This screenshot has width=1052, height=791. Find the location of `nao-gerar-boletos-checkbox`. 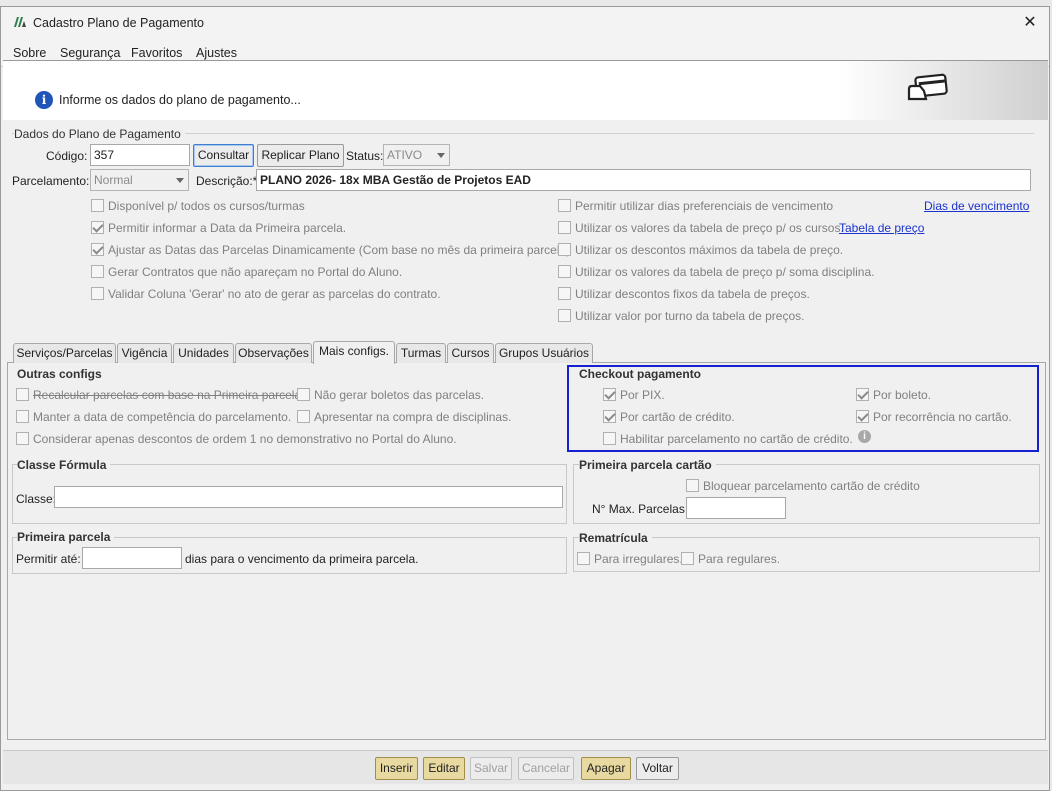

nao-gerar-boletos-checkbox is located at coordinates (303, 394).